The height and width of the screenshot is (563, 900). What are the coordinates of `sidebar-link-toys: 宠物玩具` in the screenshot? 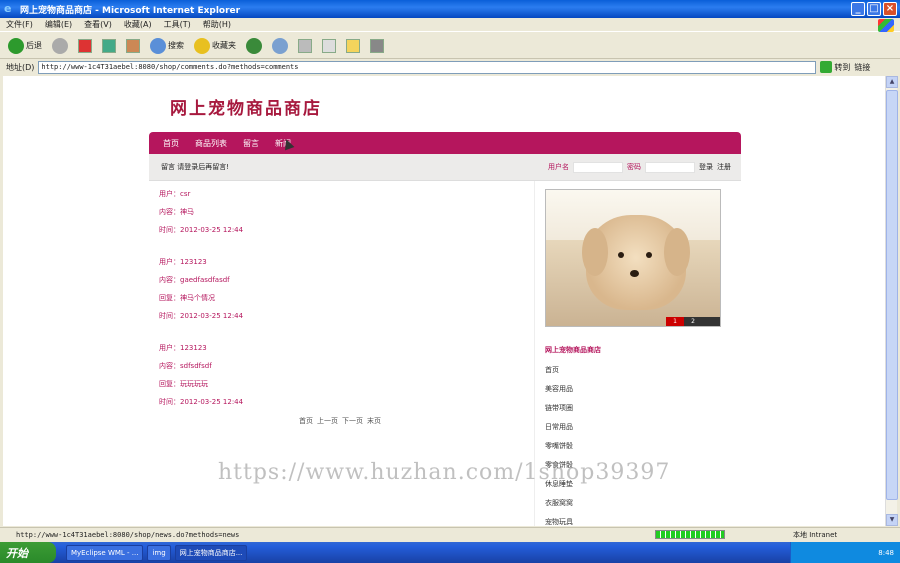 It's located at (638, 521).